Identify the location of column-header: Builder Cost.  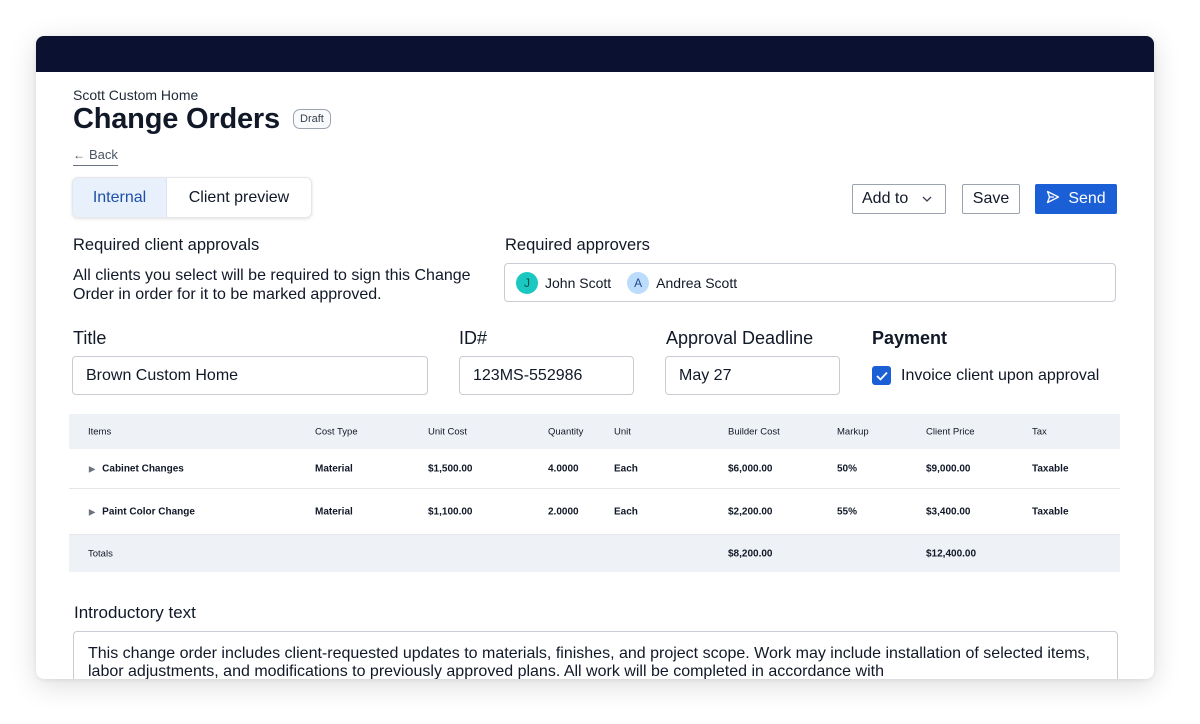
(754, 431).